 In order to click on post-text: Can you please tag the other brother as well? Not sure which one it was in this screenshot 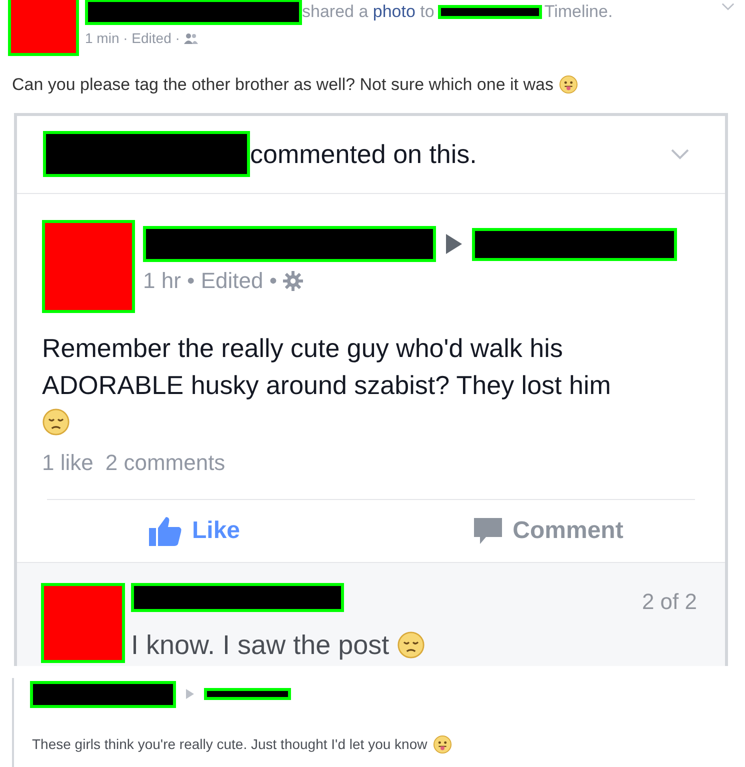, I will do `click(283, 85)`.